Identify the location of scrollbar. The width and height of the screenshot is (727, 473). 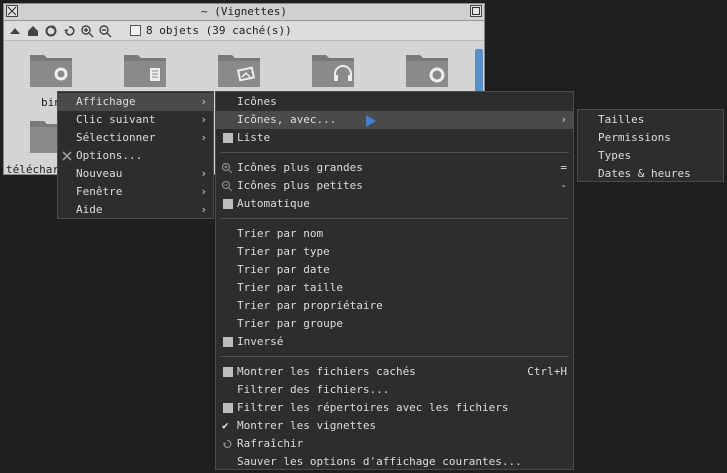
(479, 73).